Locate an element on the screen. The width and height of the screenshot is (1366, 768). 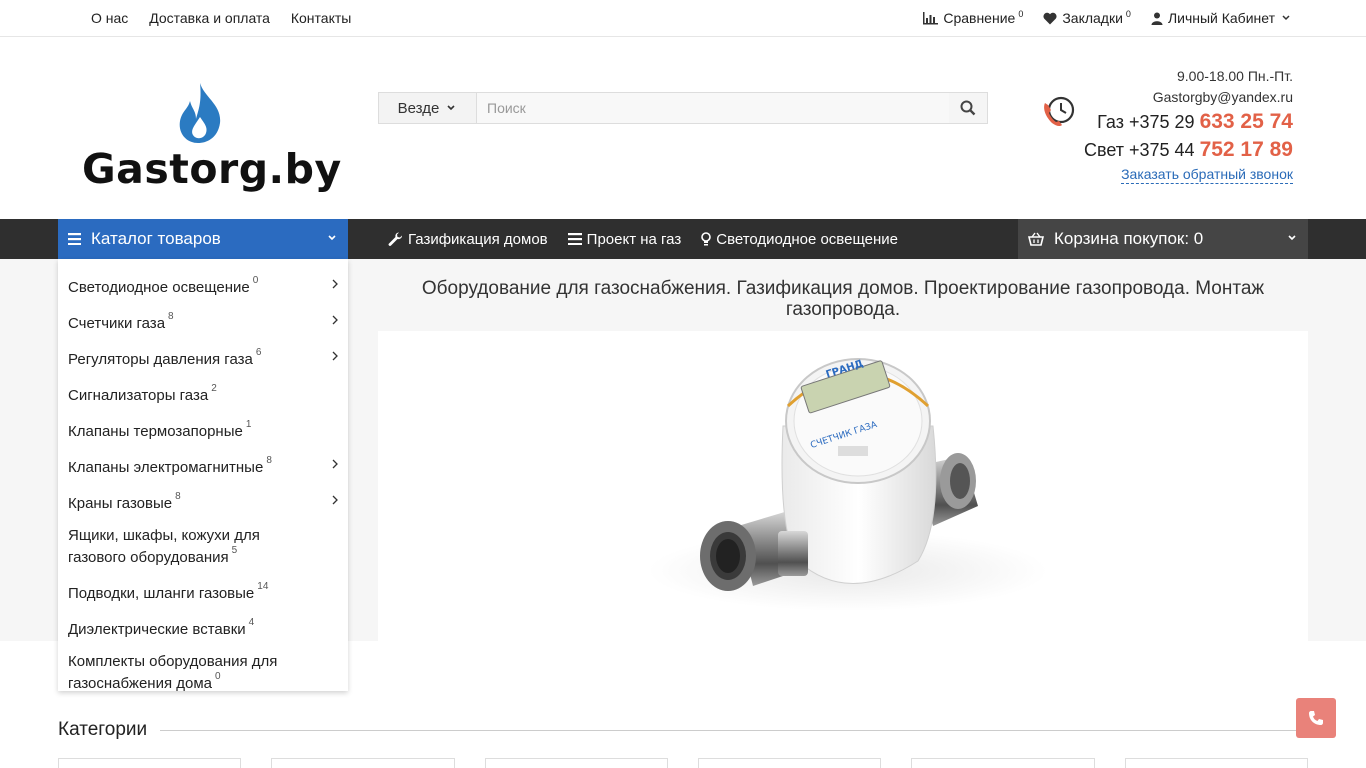
phone-light: Свет +375 44 752 17 89 is located at coordinates (1188, 150).